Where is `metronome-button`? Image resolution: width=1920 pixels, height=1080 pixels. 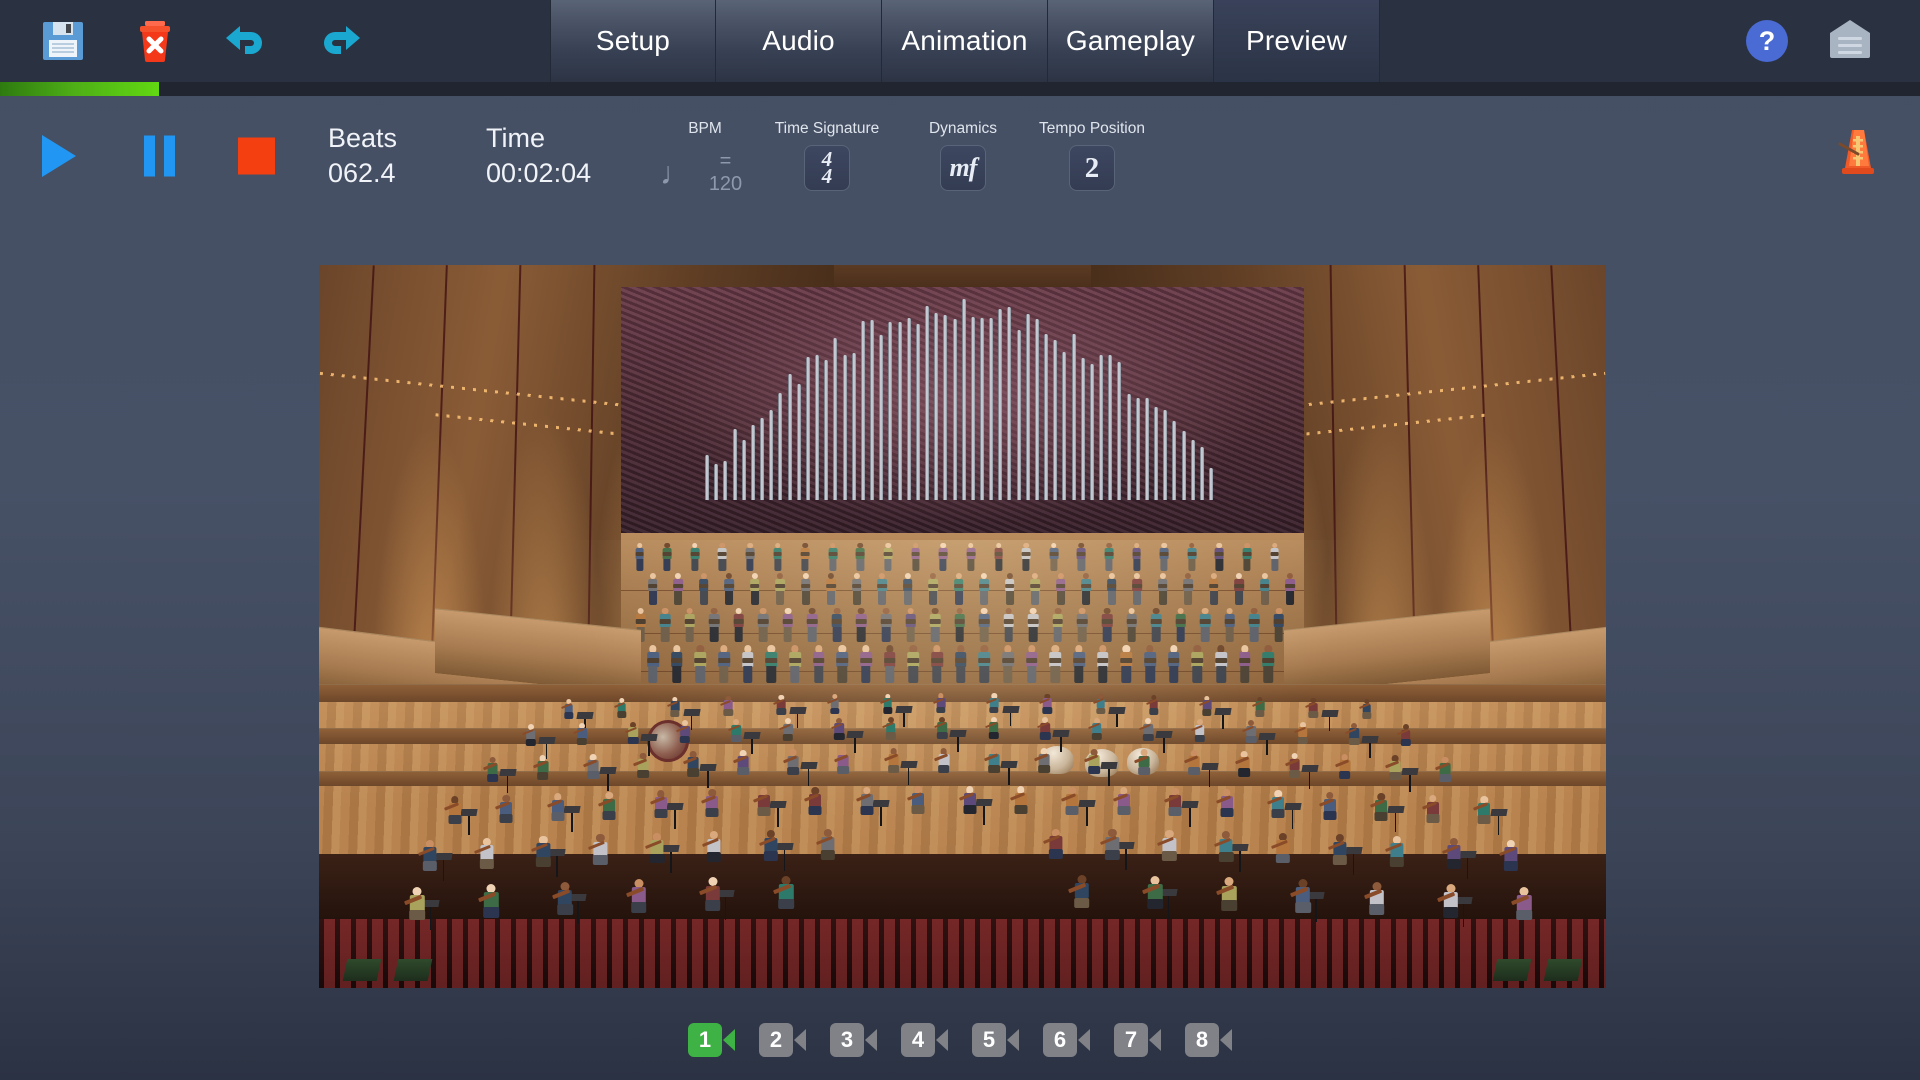 metronome-button is located at coordinates (1858, 152).